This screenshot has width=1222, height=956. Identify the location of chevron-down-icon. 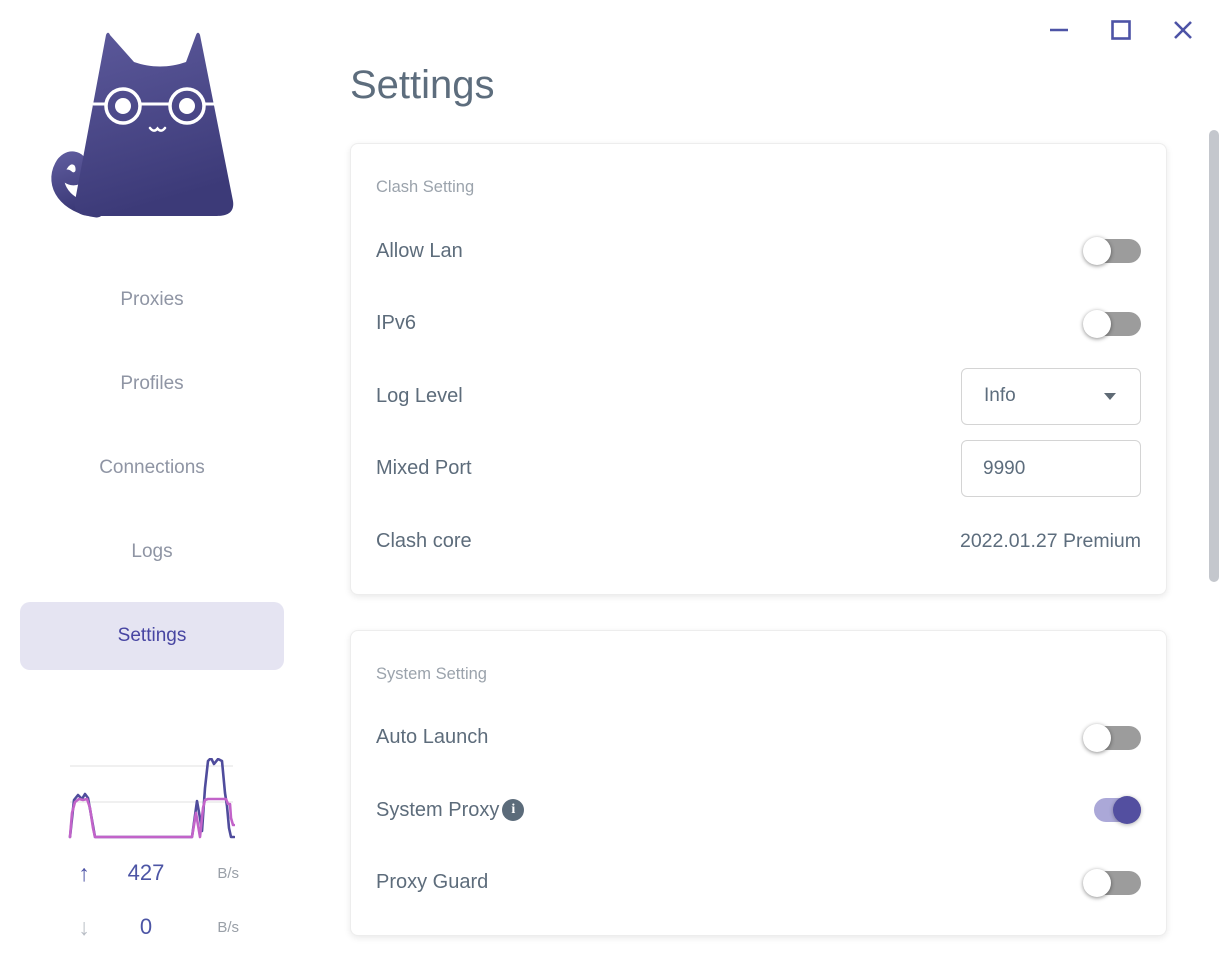
(1110, 397).